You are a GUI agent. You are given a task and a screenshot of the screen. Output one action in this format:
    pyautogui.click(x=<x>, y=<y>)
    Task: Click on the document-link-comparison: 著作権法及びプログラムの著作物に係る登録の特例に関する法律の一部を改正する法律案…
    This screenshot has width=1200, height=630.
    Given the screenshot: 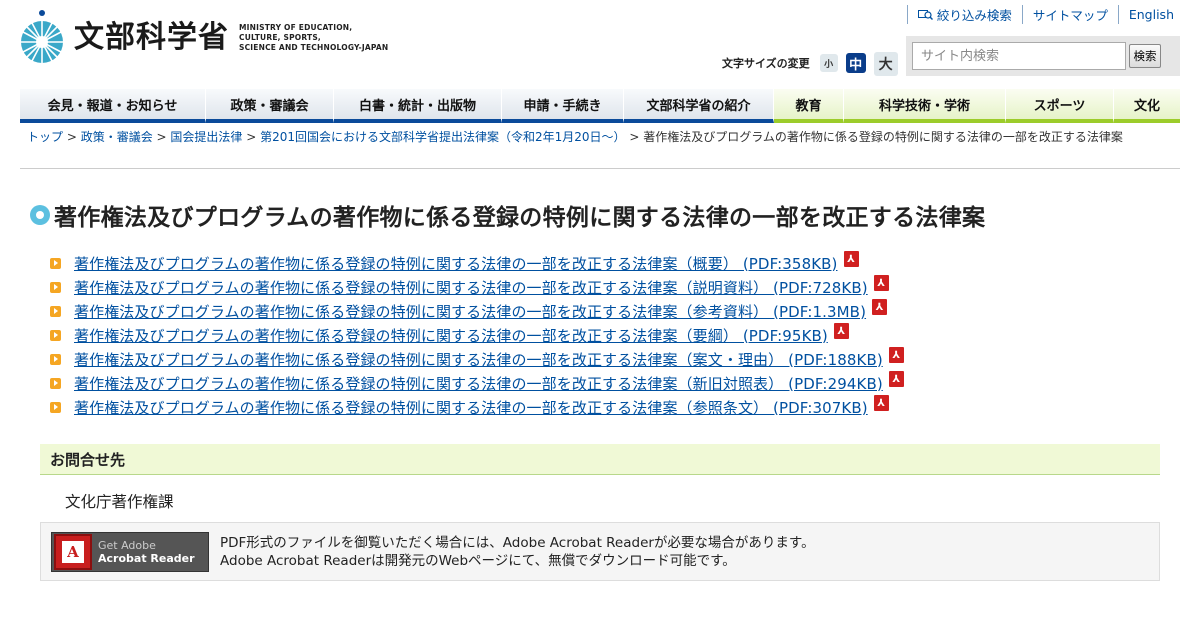 What is the action you would take?
    pyautogui.click(x=478, y=383)
    